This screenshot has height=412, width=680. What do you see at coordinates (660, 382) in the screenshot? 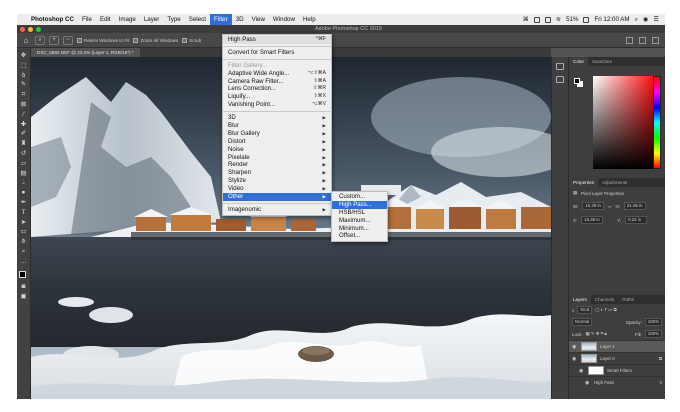
I see `filter-options-icon: ≡` at bounding box center [660, 382].